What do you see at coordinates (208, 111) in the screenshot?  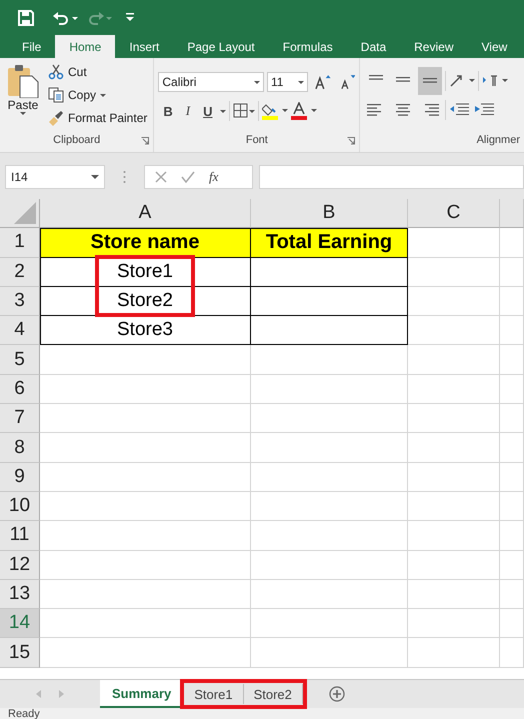 I see `underline-button: U` at bounding box center [208, 111].